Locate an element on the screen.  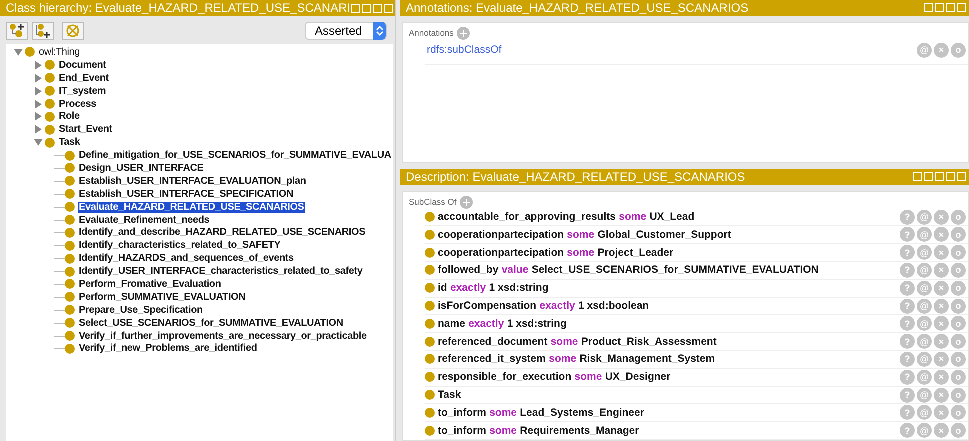
class-tree-item: owl:Thing is located at coordinates (59, 52).